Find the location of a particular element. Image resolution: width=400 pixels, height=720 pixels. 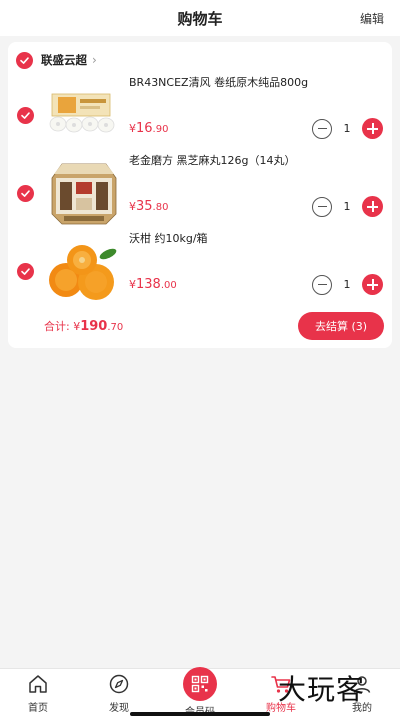

tab-home: 首页 is located at coordinates (38, 695).